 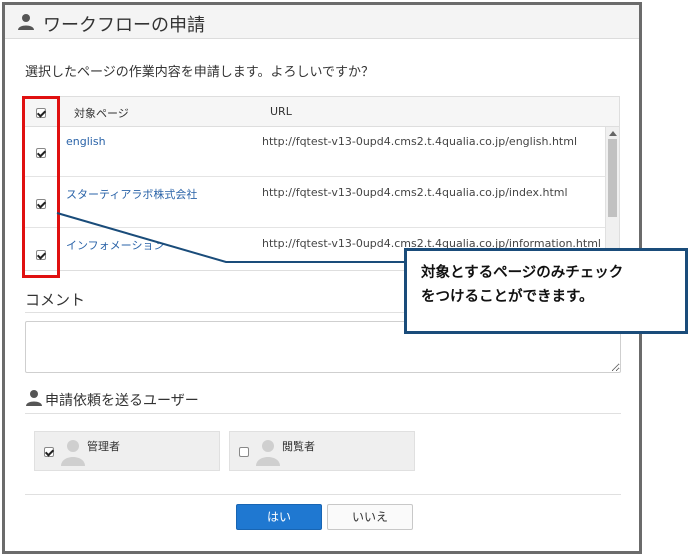 What do you see at coordinates (200, 72) in the screenshot?
I see `dialog-intro: 選択したページの作業内容を申請します。よろしいですか？` at bounding box center [200, 72].